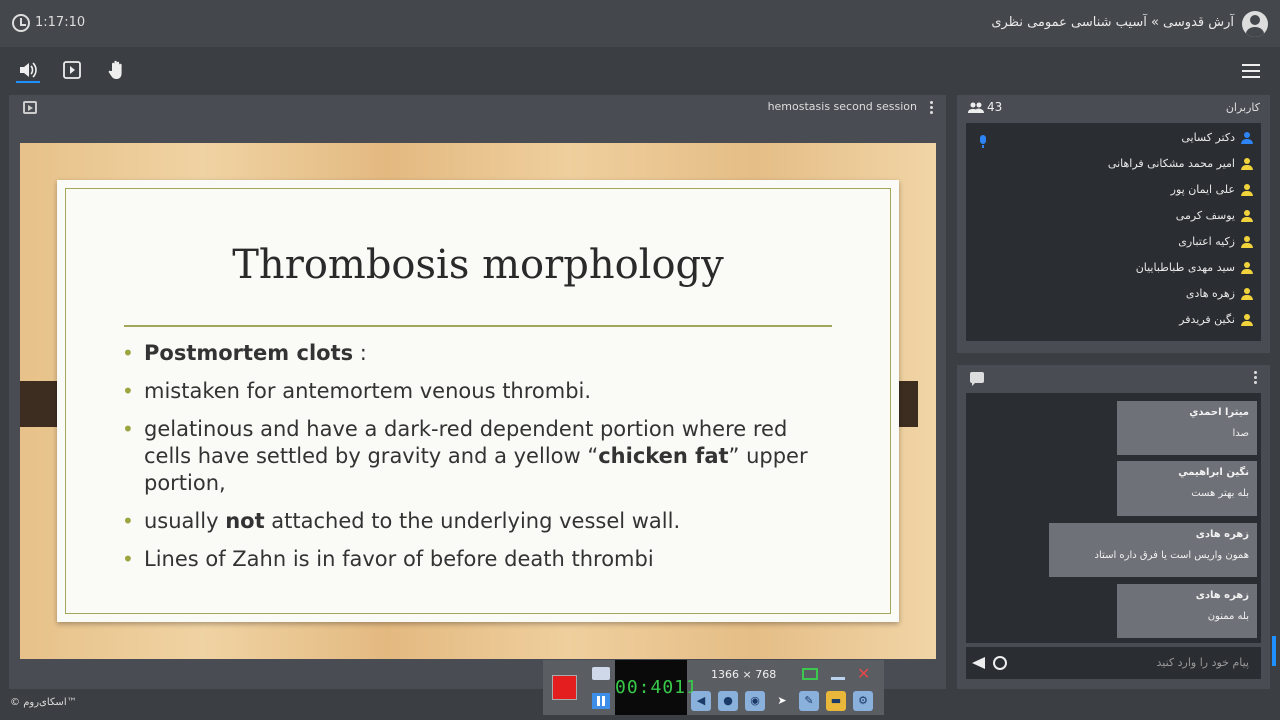 Image resolution: width=1280 pixels, height=720 pixels. What do you see at coordinates (1255, 24) in the screenshot?
I see `user-avatar-icon` at bounding box center [1255, 24].